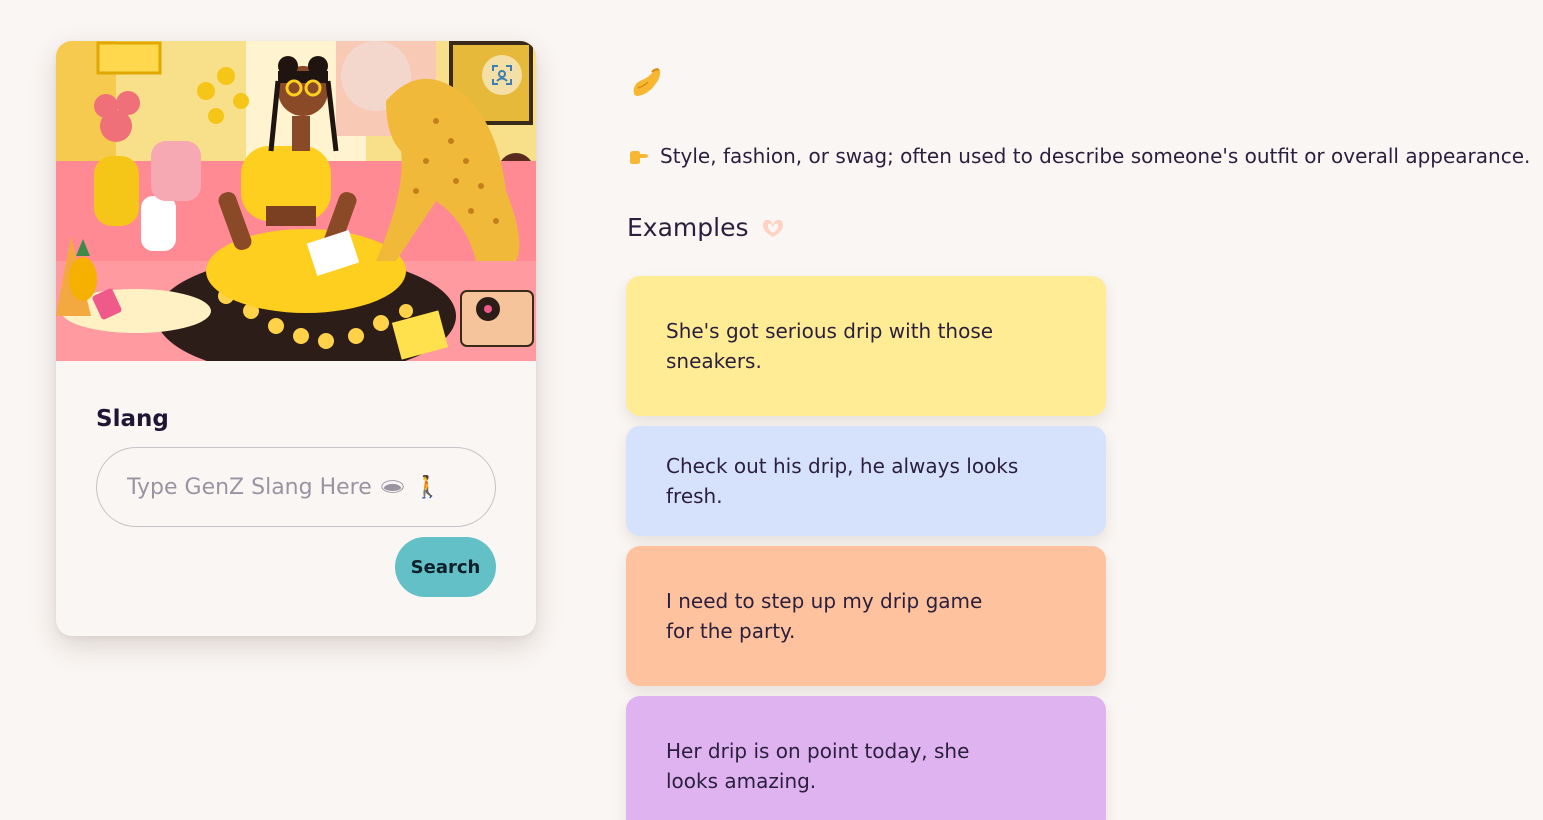  What do you see at coordinates (445, 567) in the screenshot?
I see `search-button: Search` at bounding box center [445, 567].